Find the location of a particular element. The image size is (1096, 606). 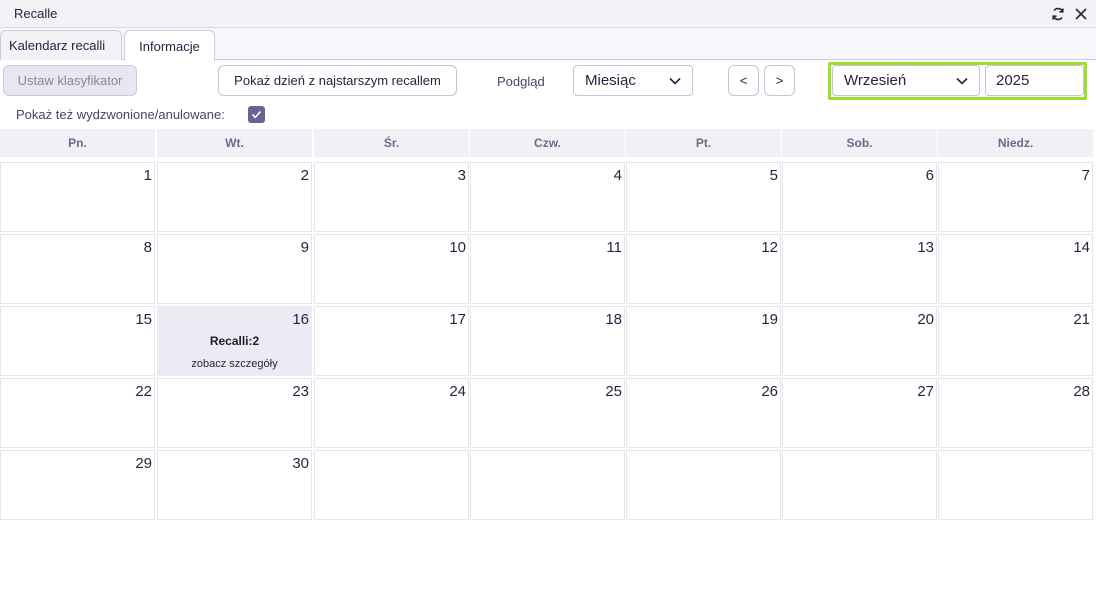

day-number: 4 is located at coordinates (617, 175).